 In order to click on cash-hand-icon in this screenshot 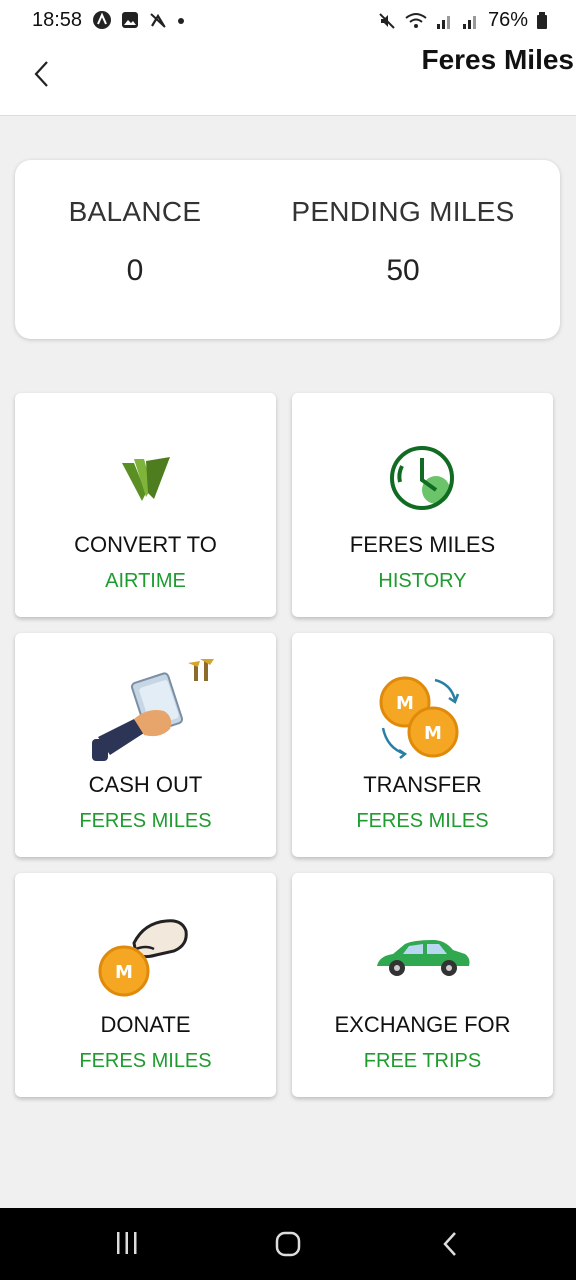, I will do `click(145, 710)`.